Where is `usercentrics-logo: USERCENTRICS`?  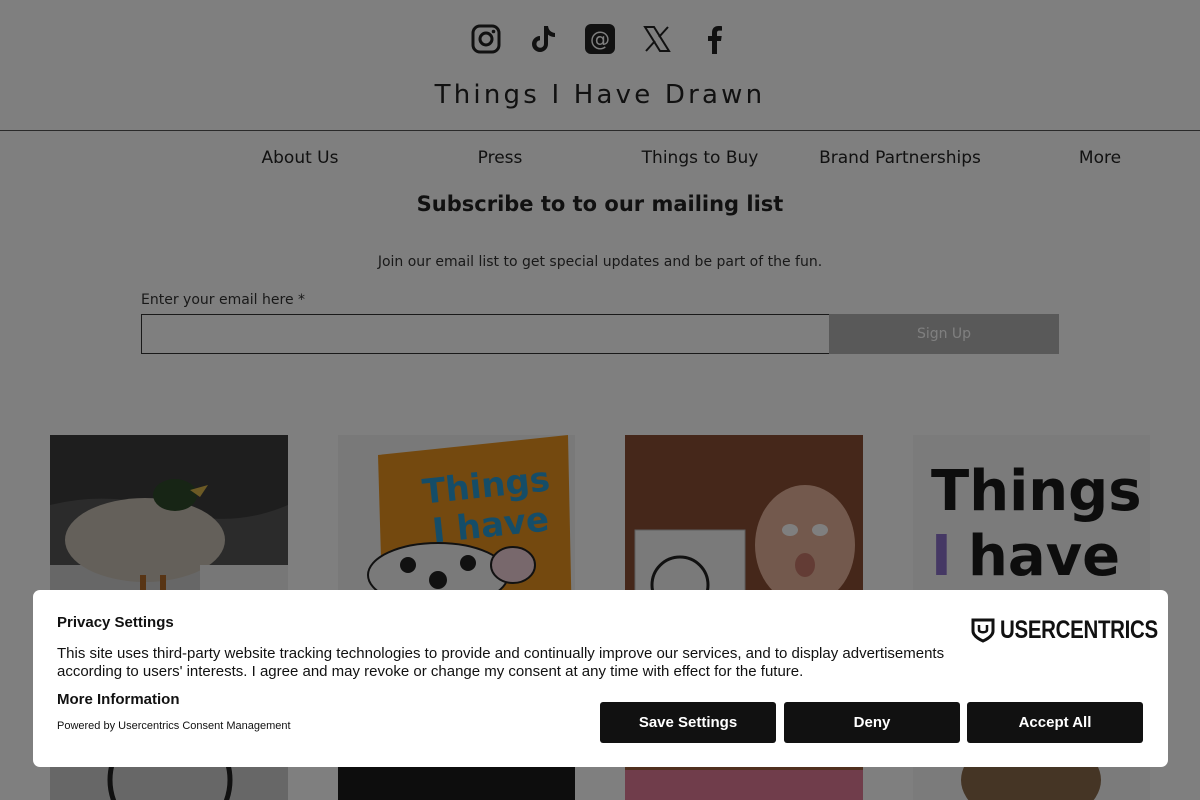
usercentrics-logo: USERCENTRICS is located at coordinates (1081, 630).